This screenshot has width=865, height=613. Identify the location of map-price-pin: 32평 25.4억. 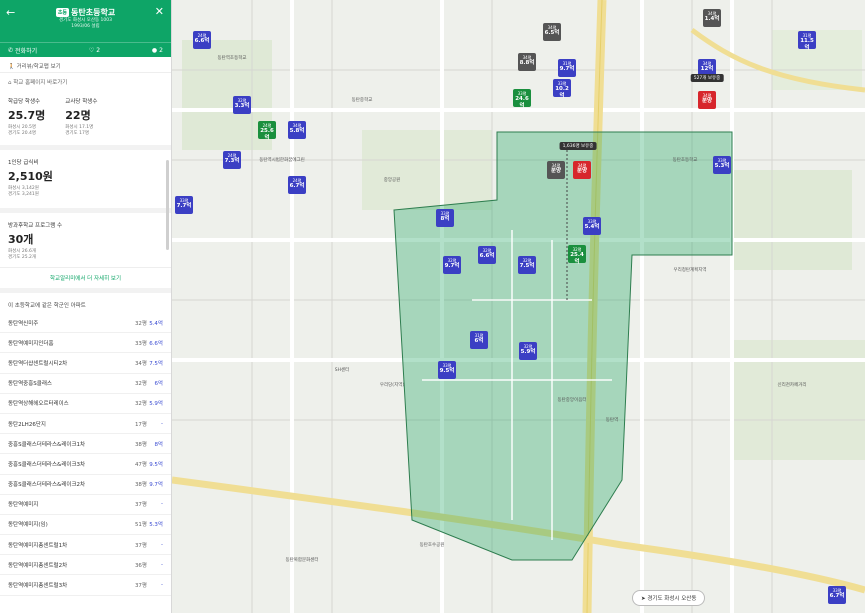
(577, 255).